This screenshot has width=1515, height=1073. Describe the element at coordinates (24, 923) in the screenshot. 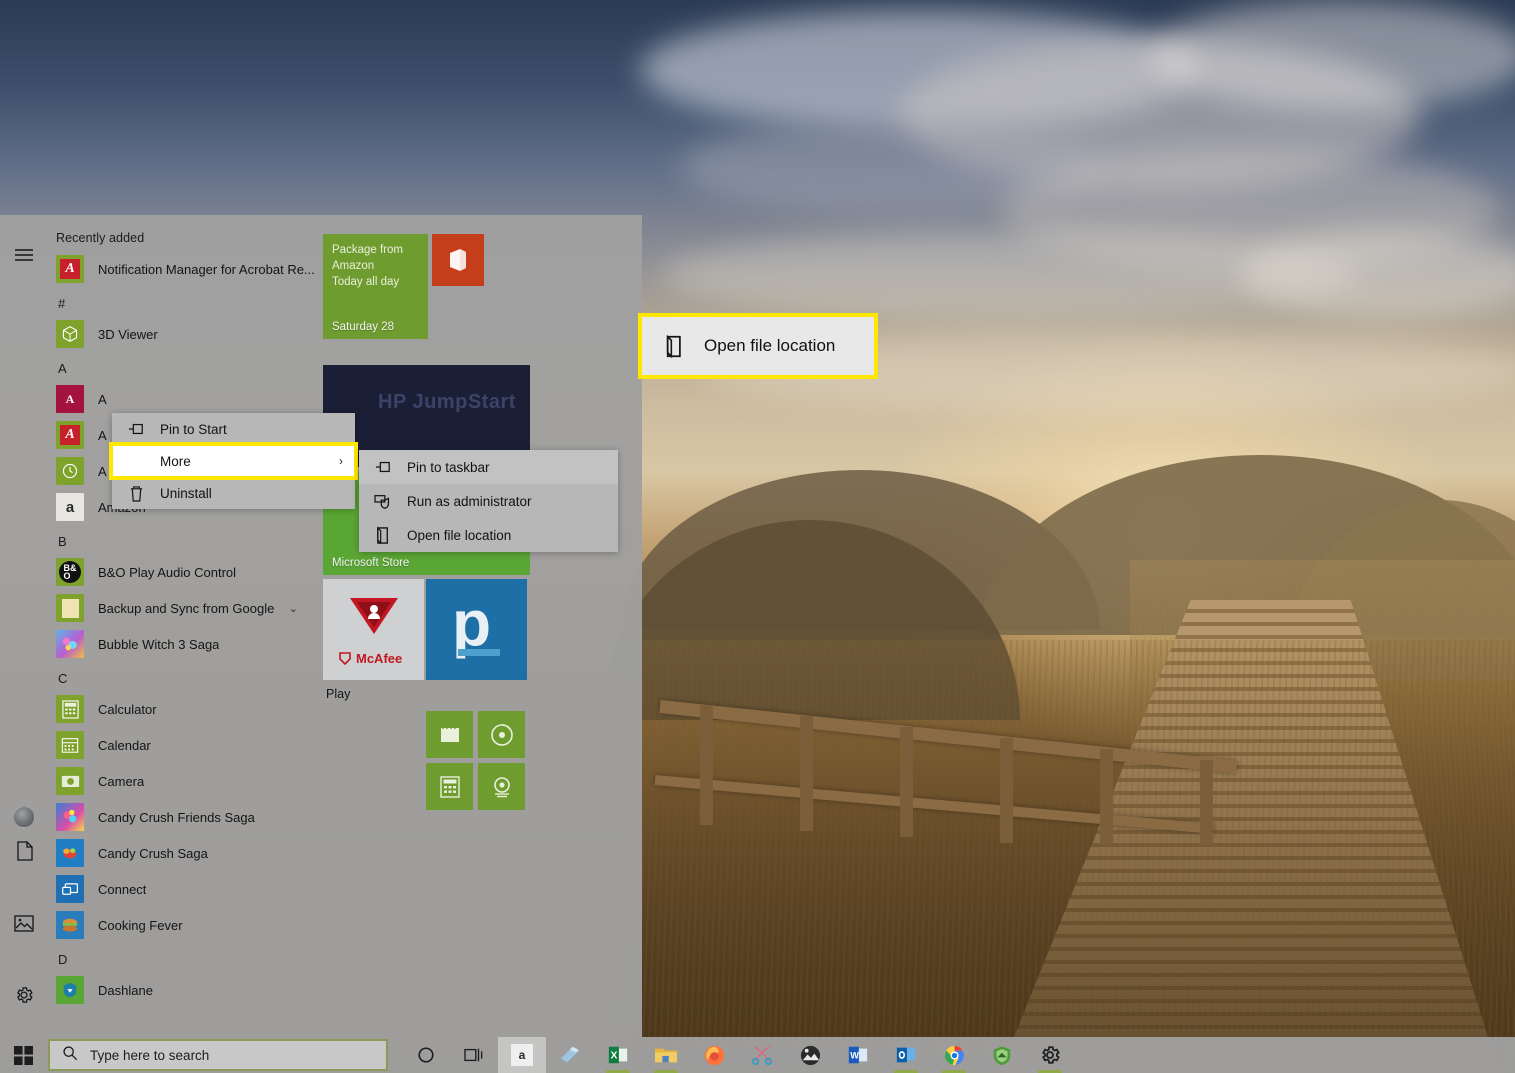

I see `picture-icon` at that location.